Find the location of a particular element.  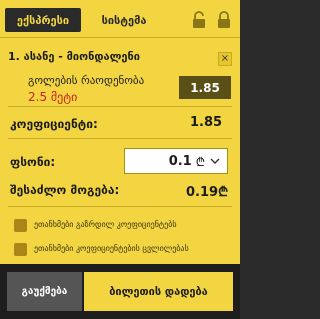

bet-market: გოლების რაოდენობა is located at coordinates (86, 80).